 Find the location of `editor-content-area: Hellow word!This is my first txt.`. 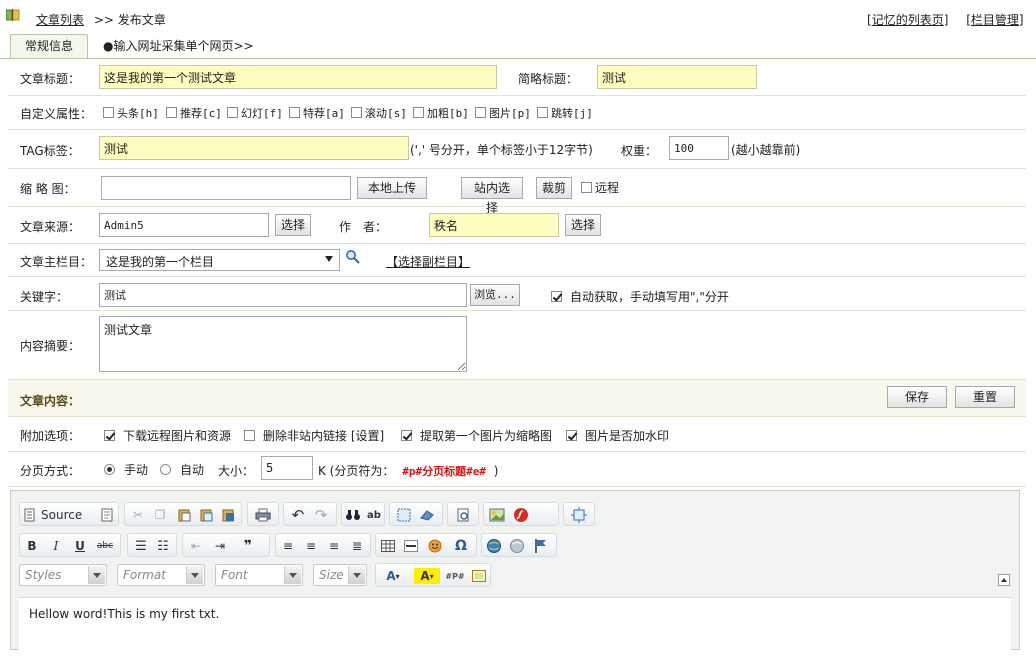

editor-content-area: Hellow word!This is my first txt. is located at coordinates (515, 627).